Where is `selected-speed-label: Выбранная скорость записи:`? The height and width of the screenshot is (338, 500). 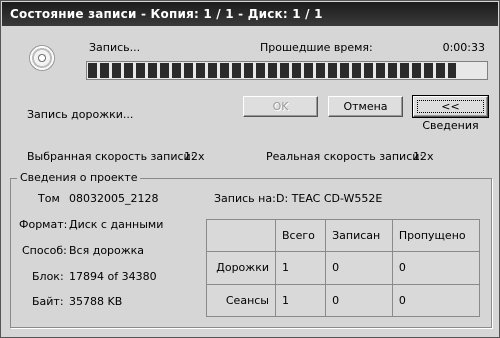
selected-speed-label: Выбранная скорость записи: is located at coordinates (111, 156).